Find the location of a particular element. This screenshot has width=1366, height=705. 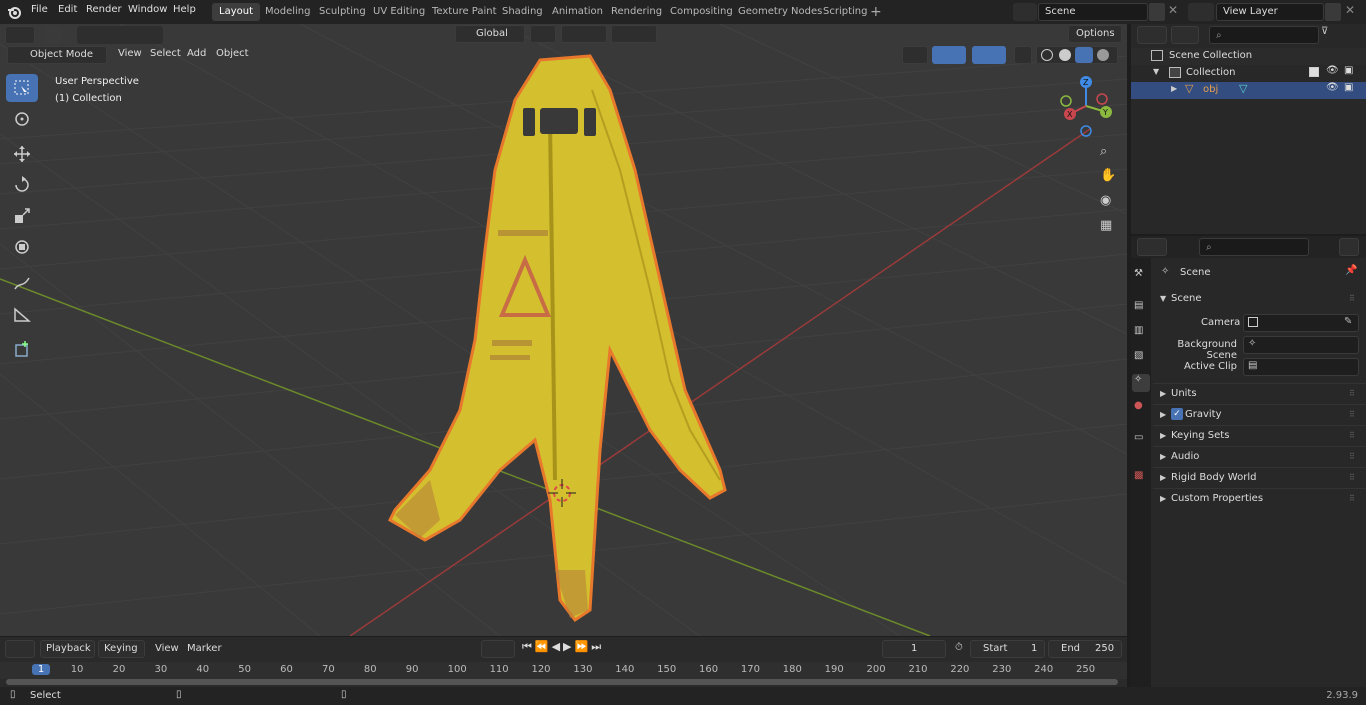

viewport-menu-select: Select is located at coordinates (165, 53).